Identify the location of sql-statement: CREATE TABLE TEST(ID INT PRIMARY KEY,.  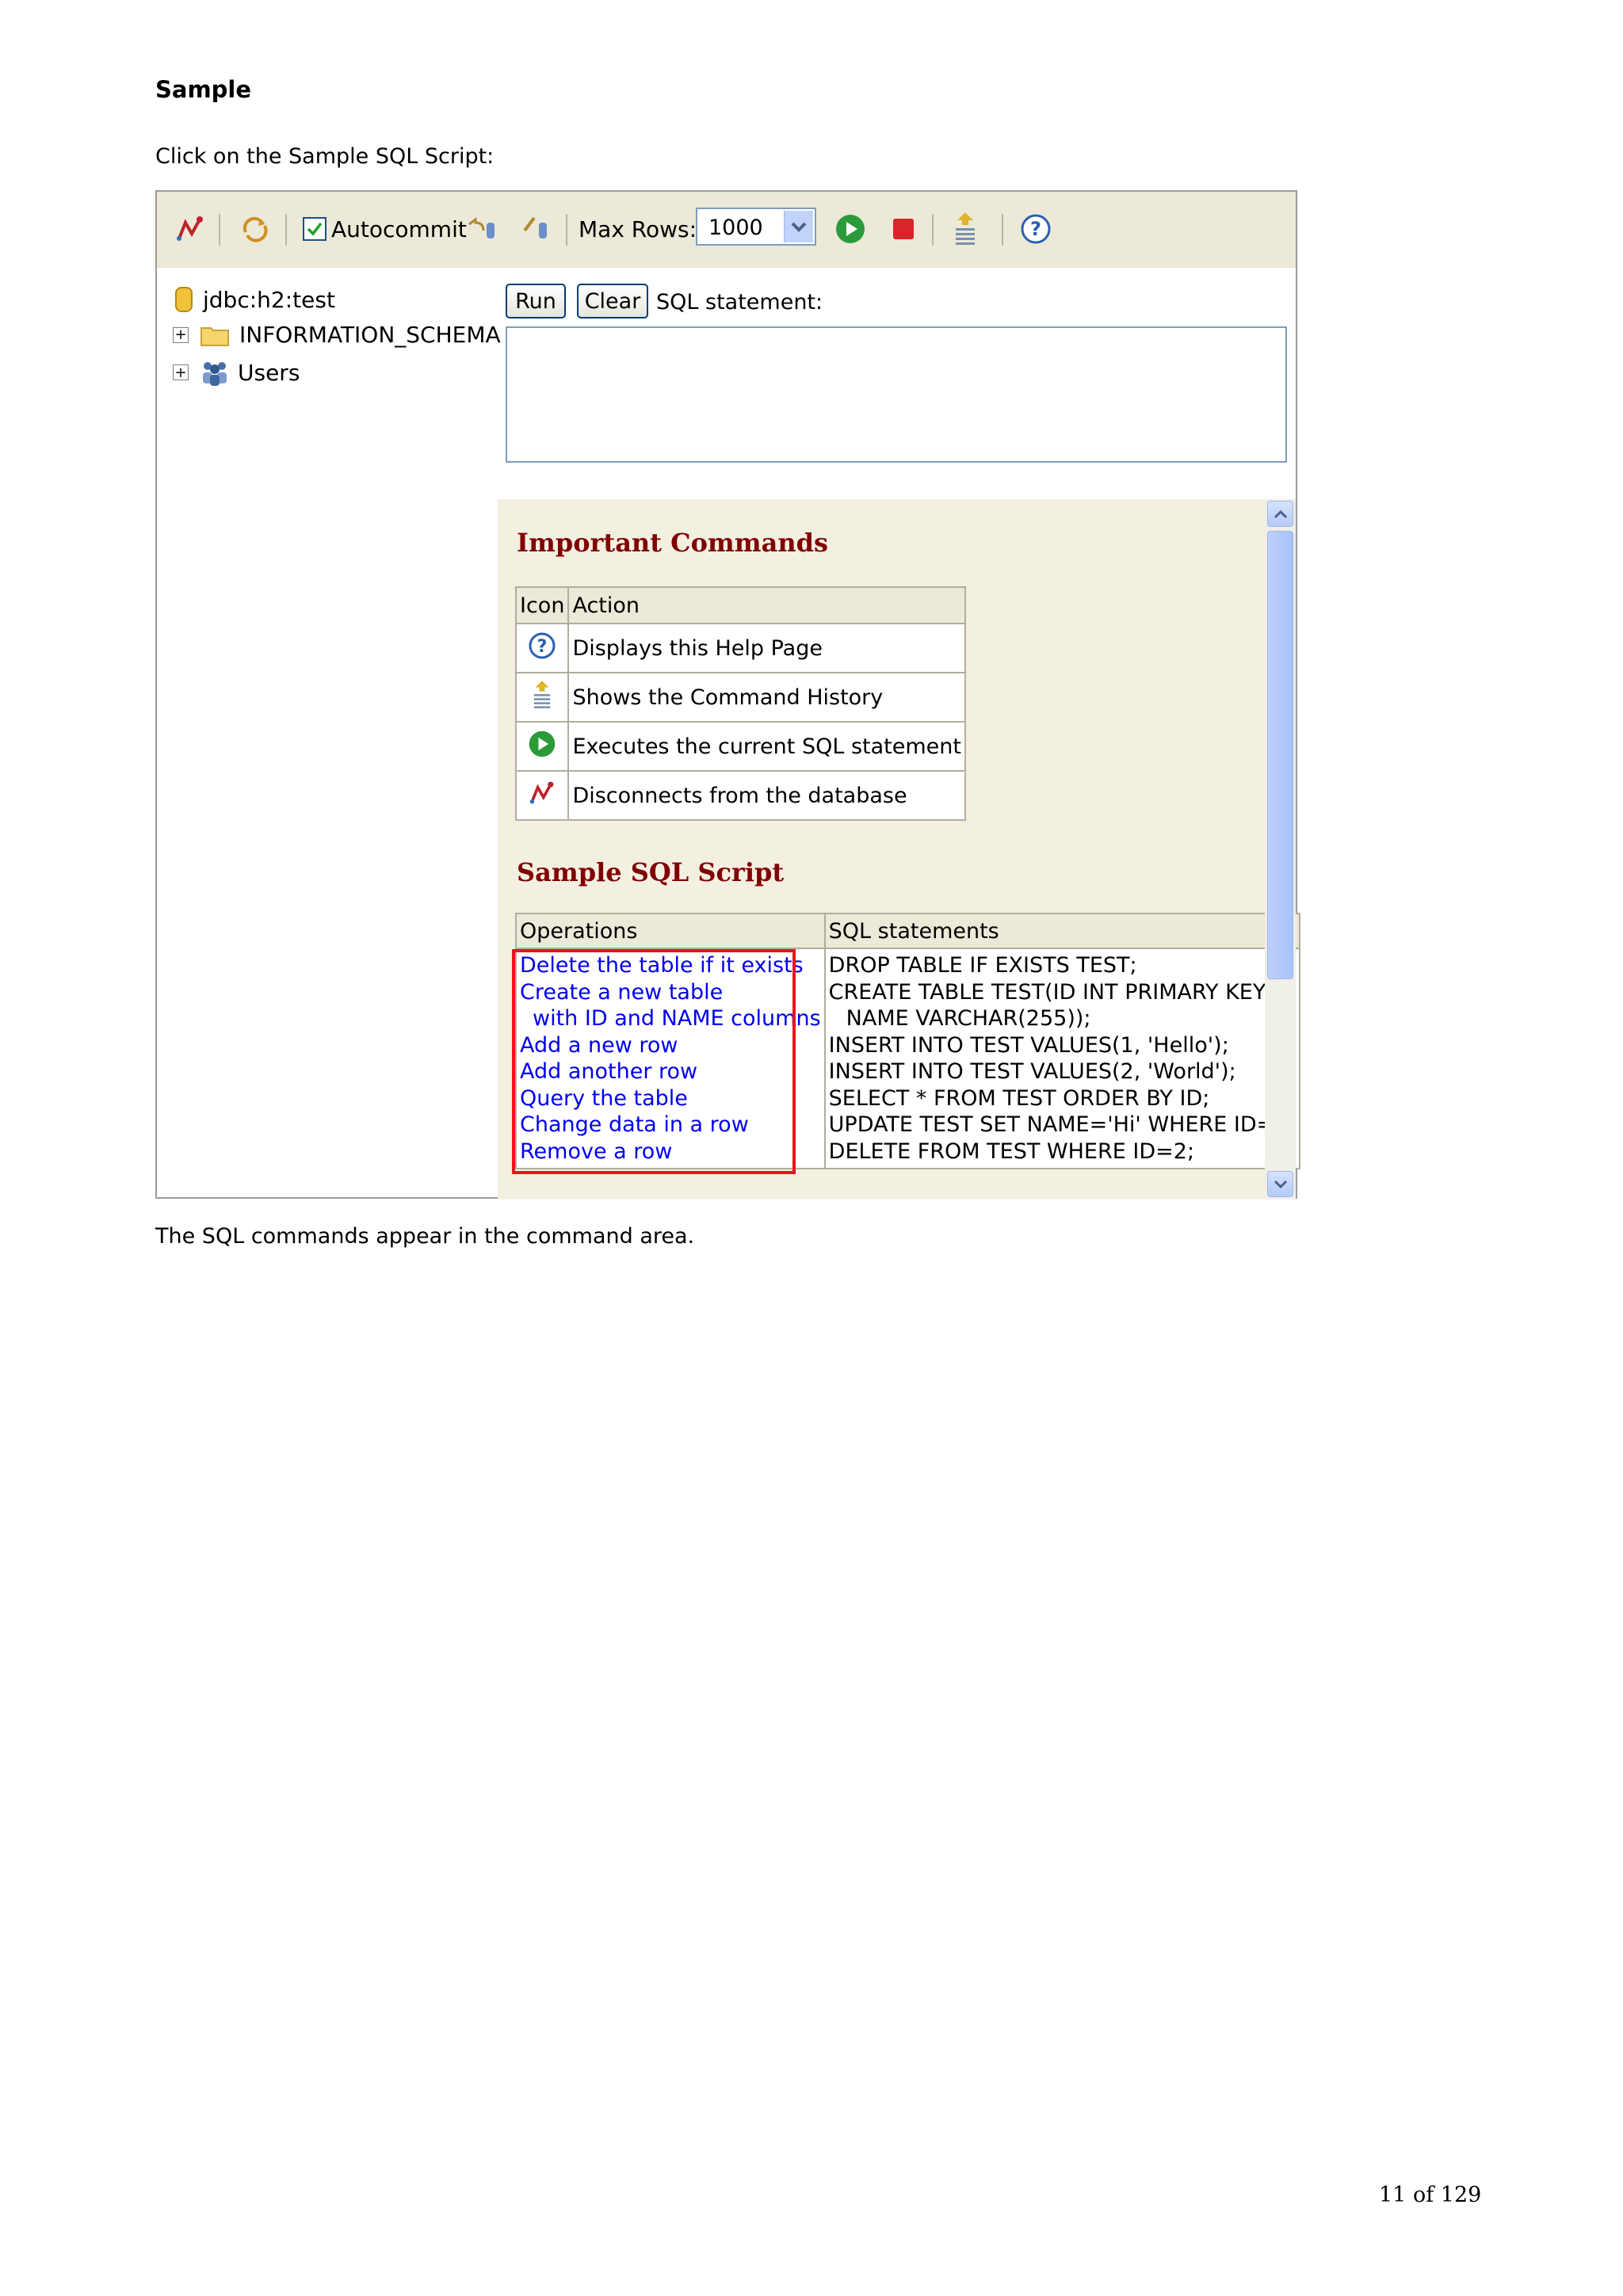
(1050, 992).